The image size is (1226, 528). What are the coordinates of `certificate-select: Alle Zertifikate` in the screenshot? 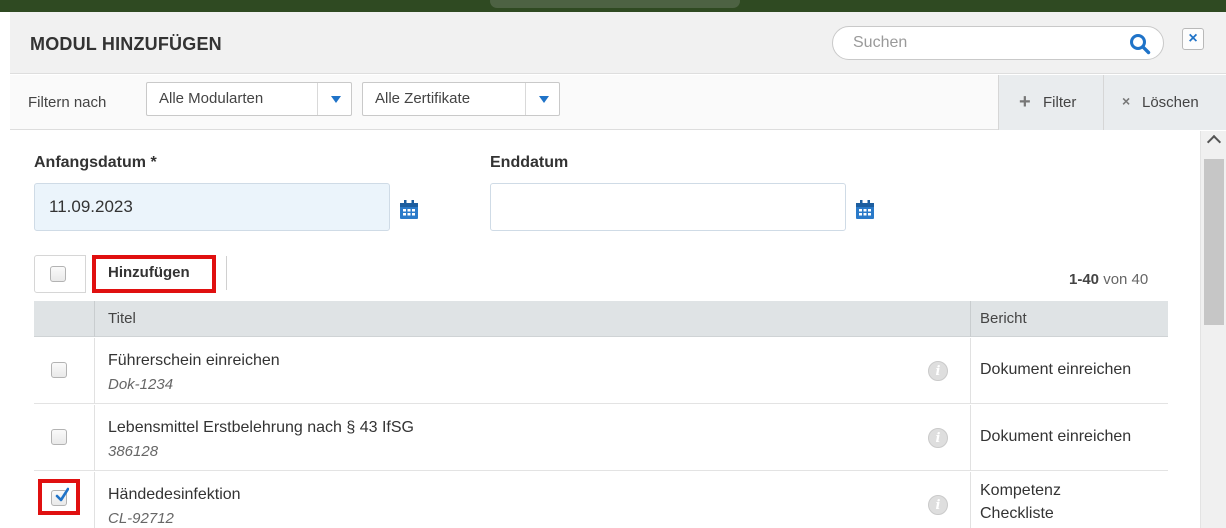 It's located at (461, 99).